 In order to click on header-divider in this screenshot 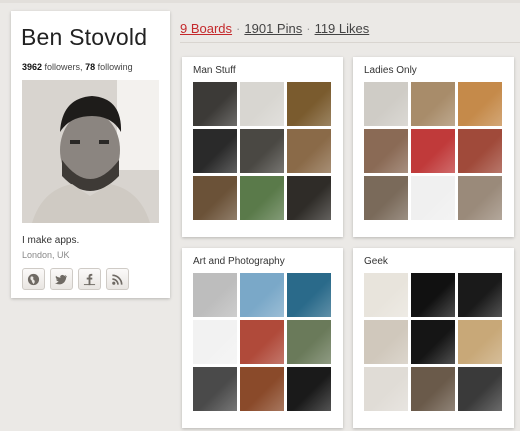, I will do `click(350, 42)`.